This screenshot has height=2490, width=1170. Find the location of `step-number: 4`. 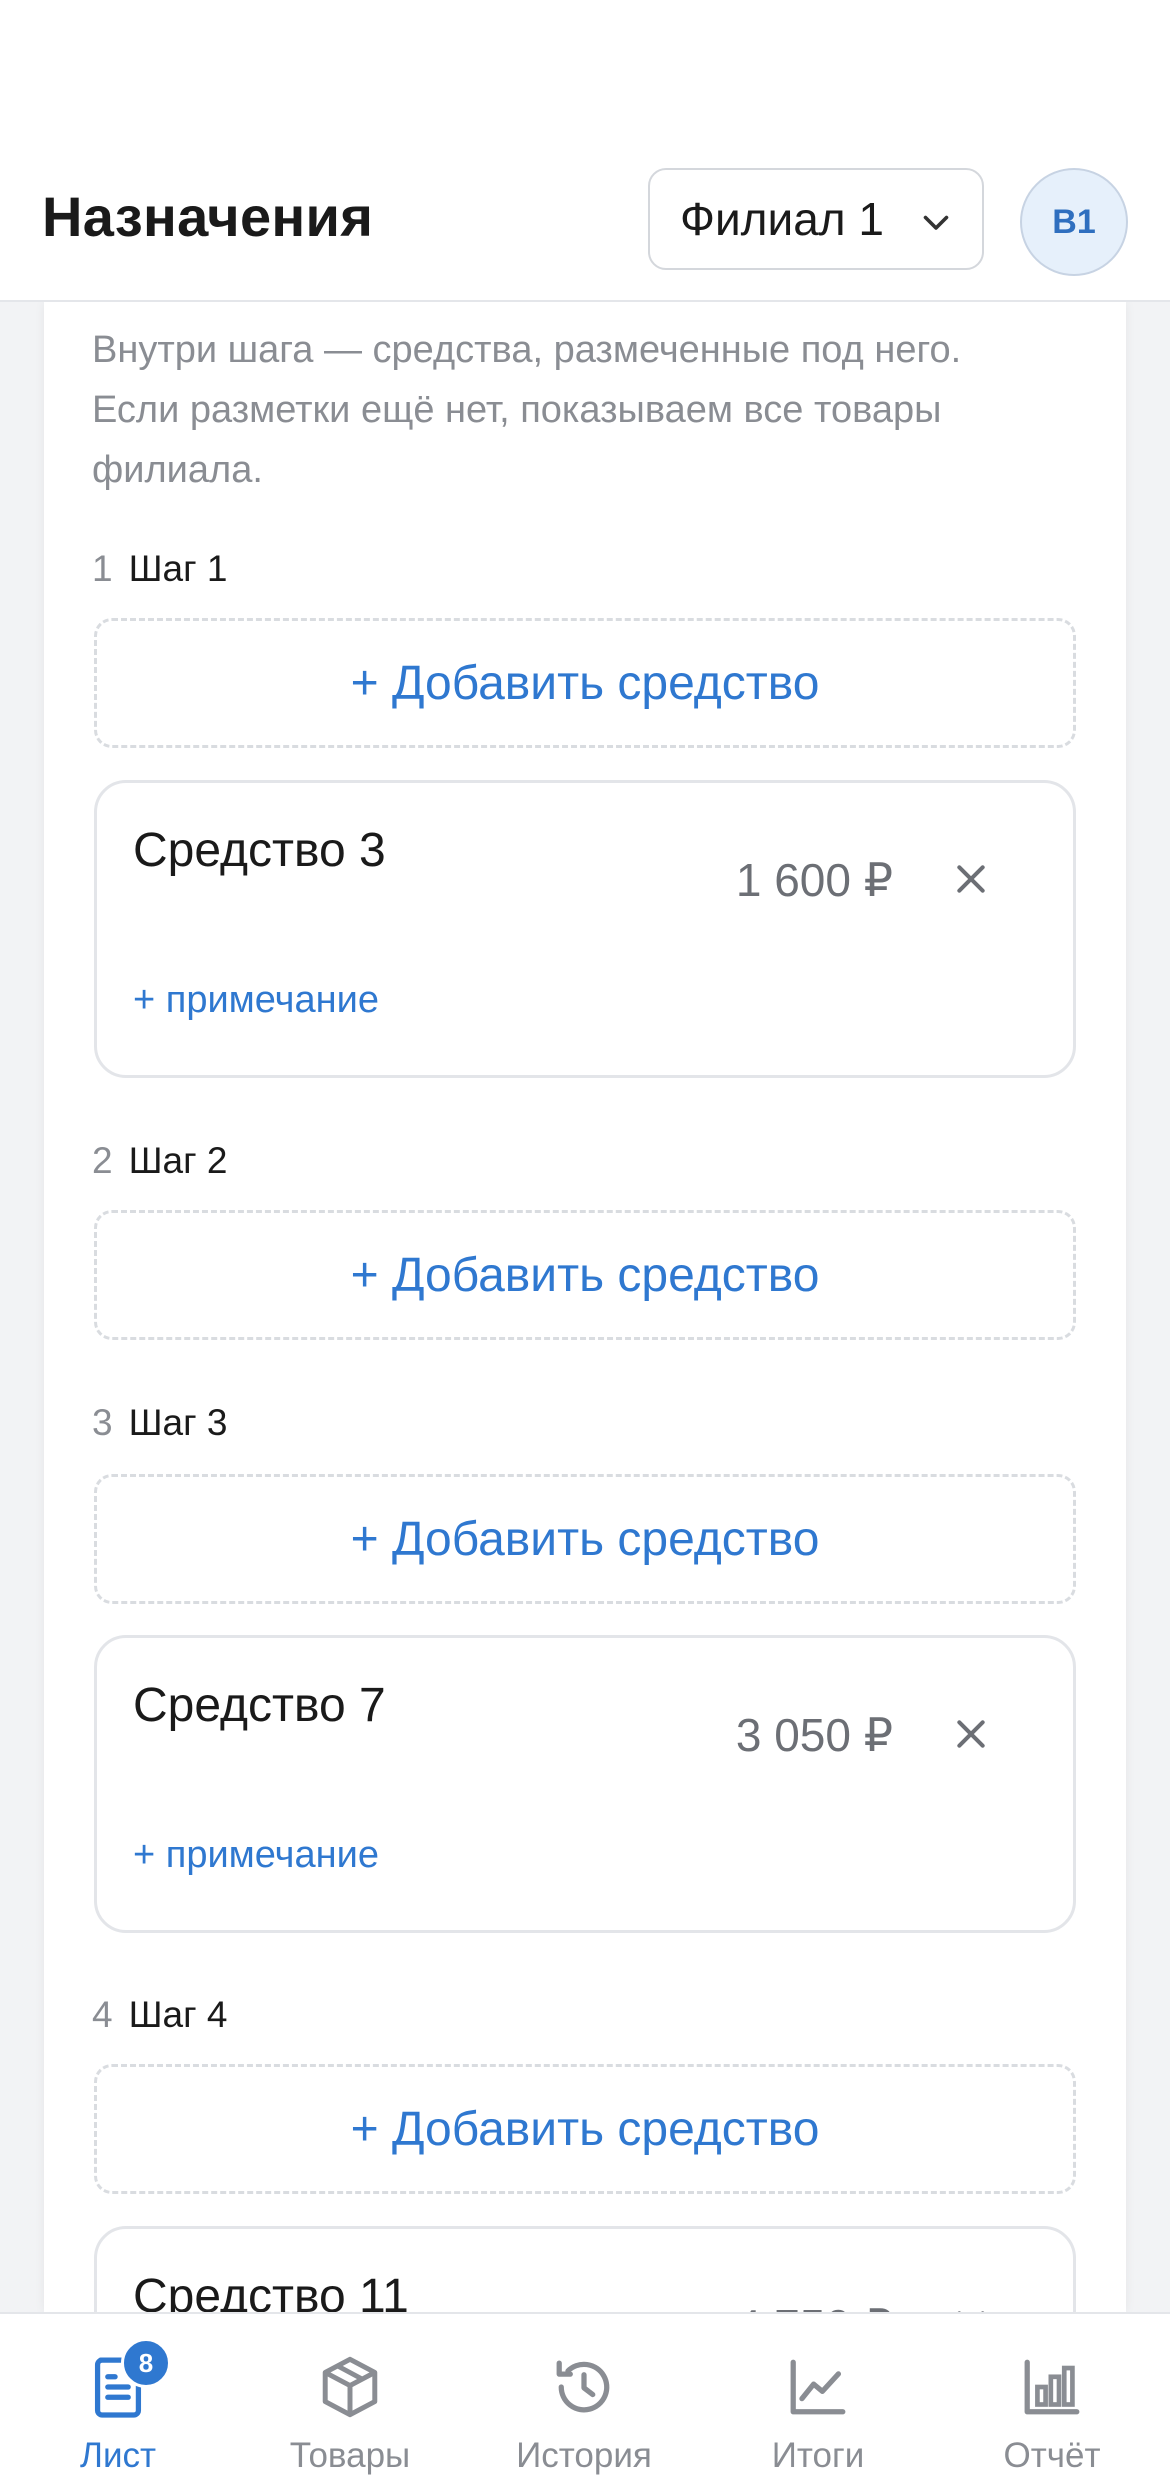

step-number: 4 is located at coordinates (102, 2014).